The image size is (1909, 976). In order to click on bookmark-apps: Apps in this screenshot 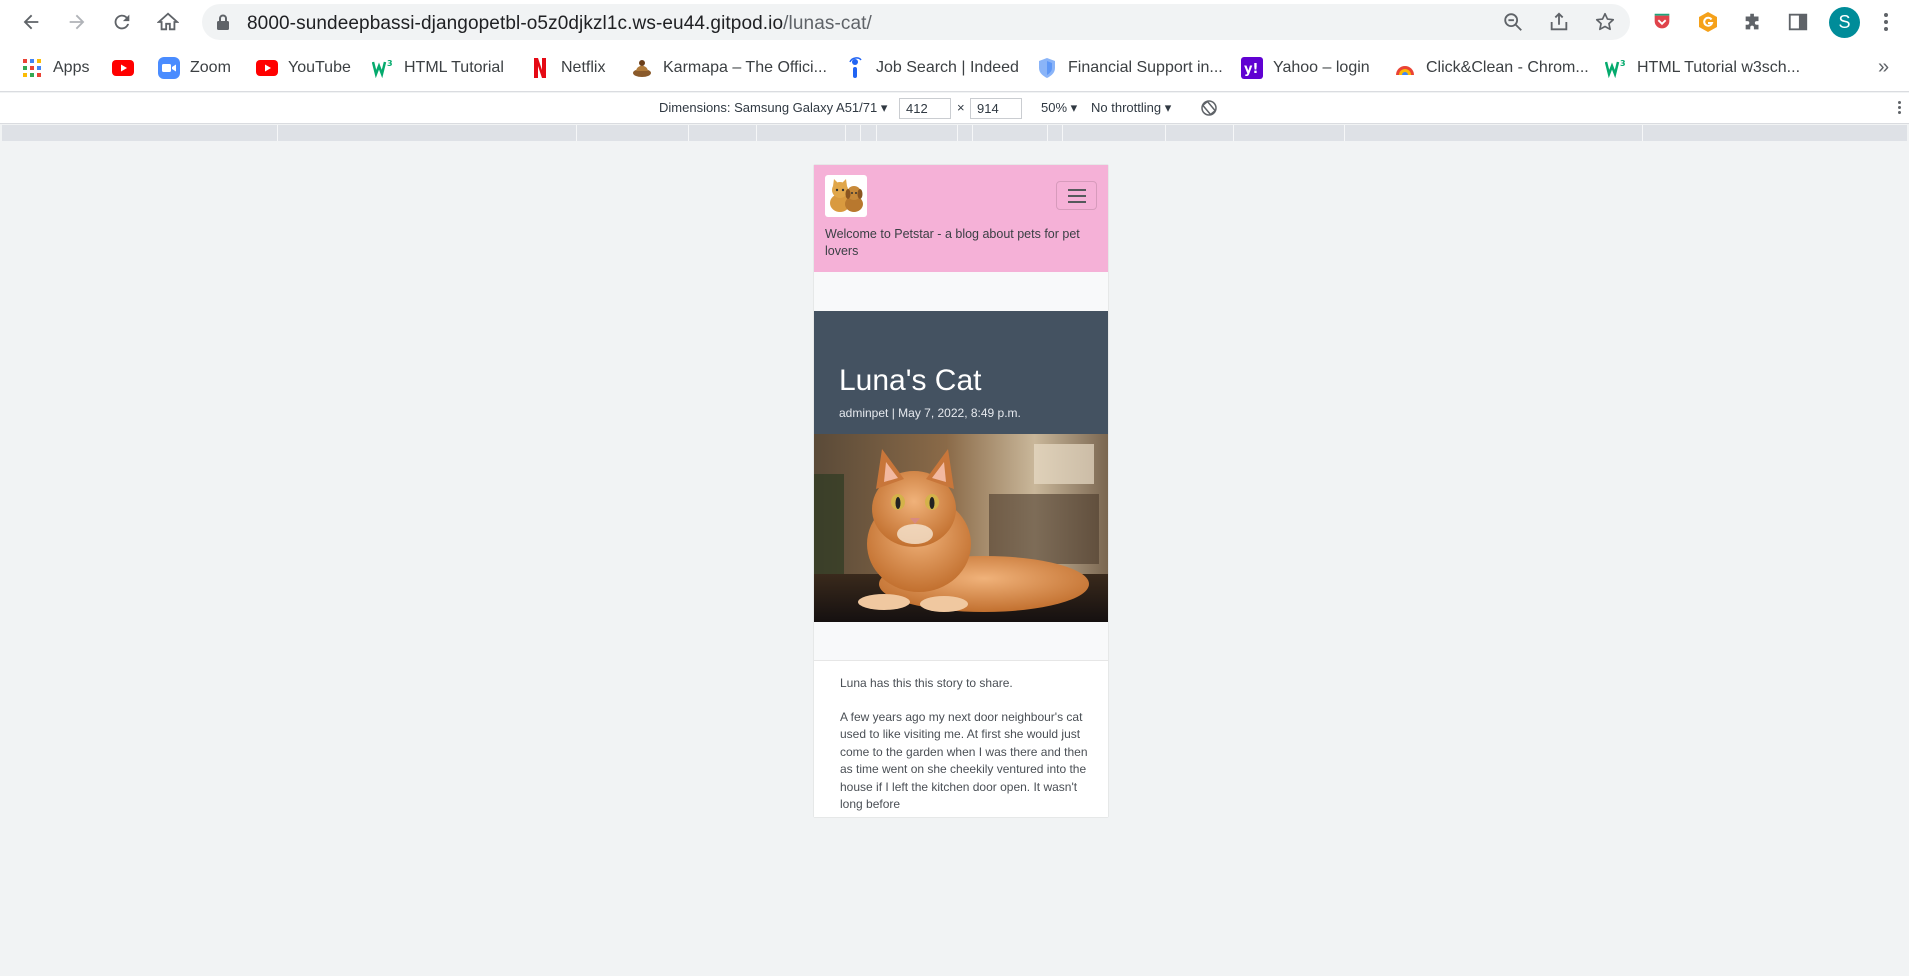, I will do `click(55, 68)`.